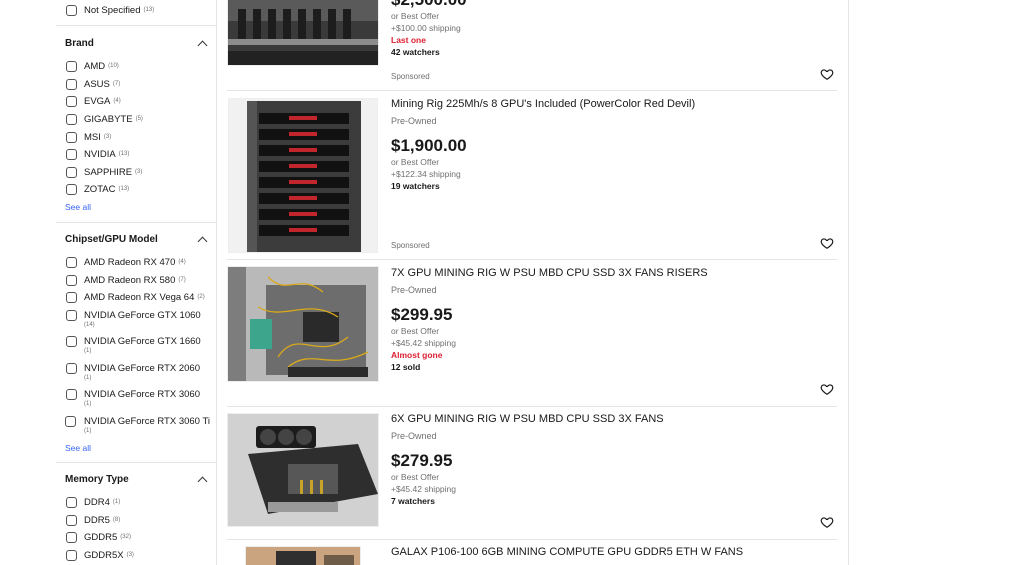  What do you see at coordinates (92, 502) in the screenshot?
I see `filter-option-ddr4: DDR4 (1)` at bounding box center [92, 502].